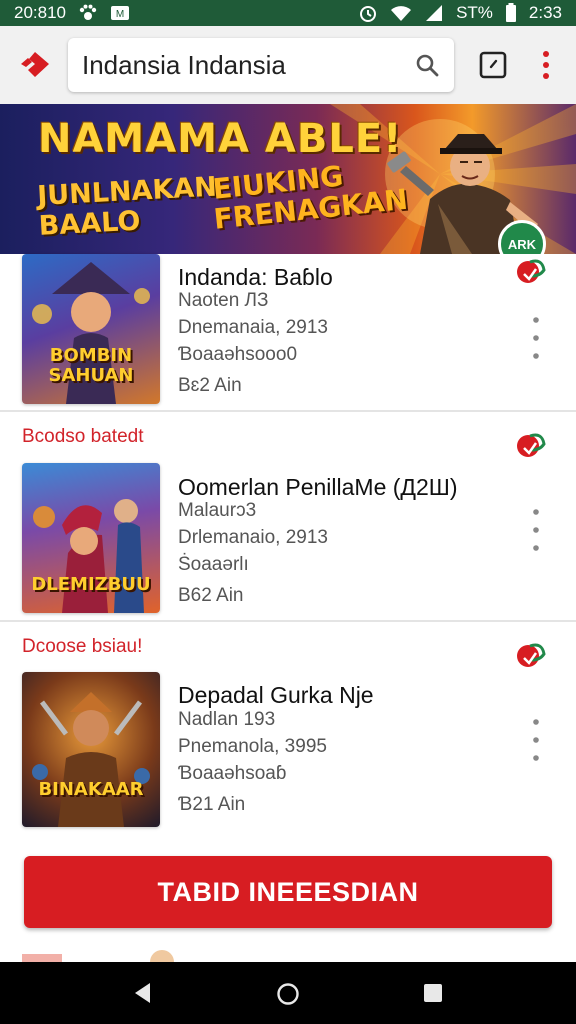 This screenshot has width=576, height=1024. What do you see at coordinates (220, 139) in the screenshot?
I see `banner-headline: NAMAMA ABLE!` at bounding box center [220, 139].